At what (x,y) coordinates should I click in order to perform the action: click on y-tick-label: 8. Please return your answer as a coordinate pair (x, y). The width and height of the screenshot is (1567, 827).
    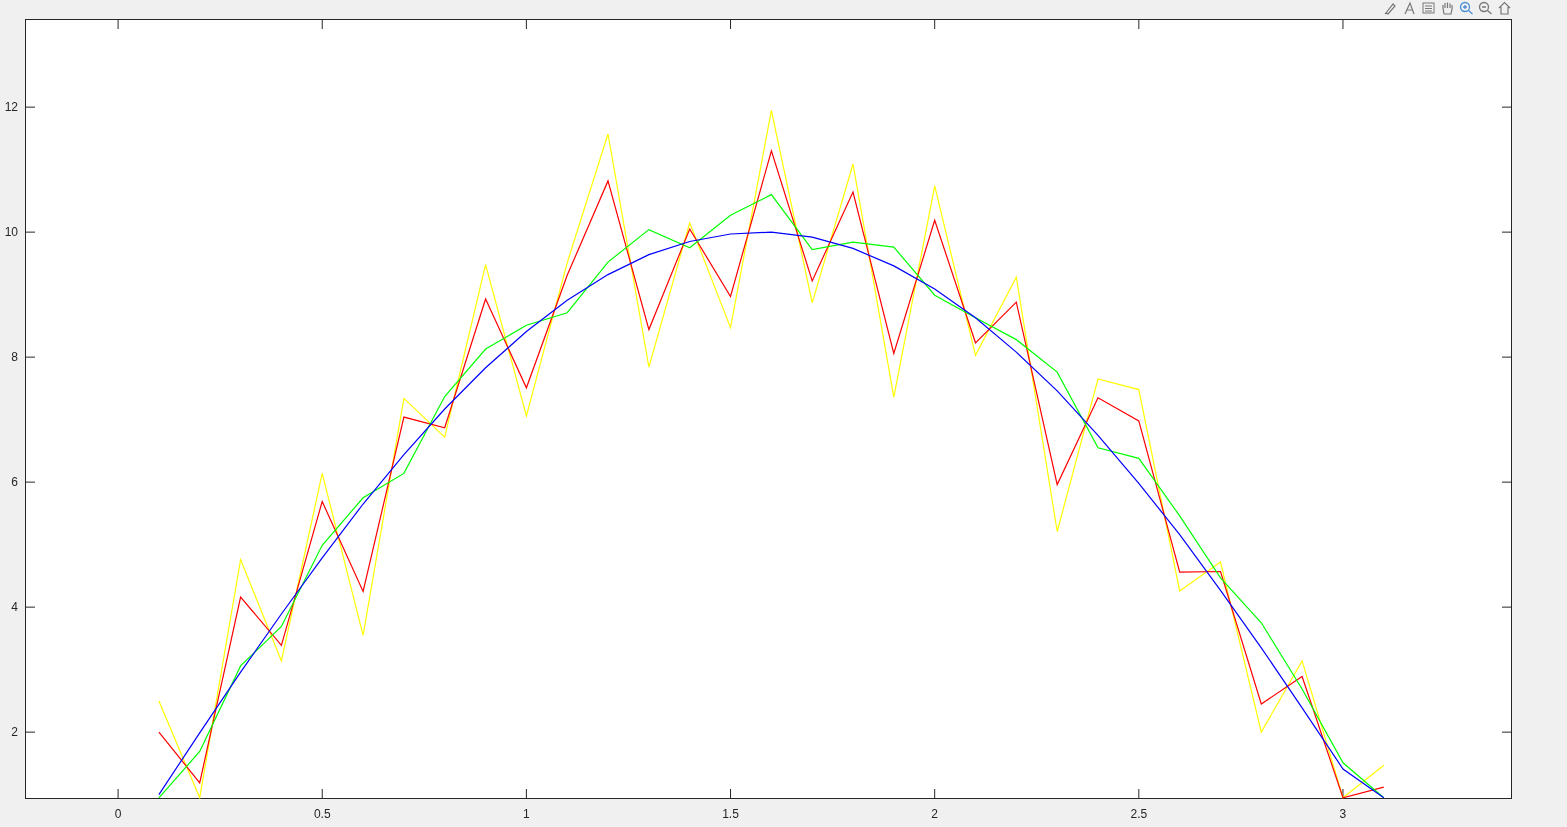
    Looking at the image, I should click on (14, 357).